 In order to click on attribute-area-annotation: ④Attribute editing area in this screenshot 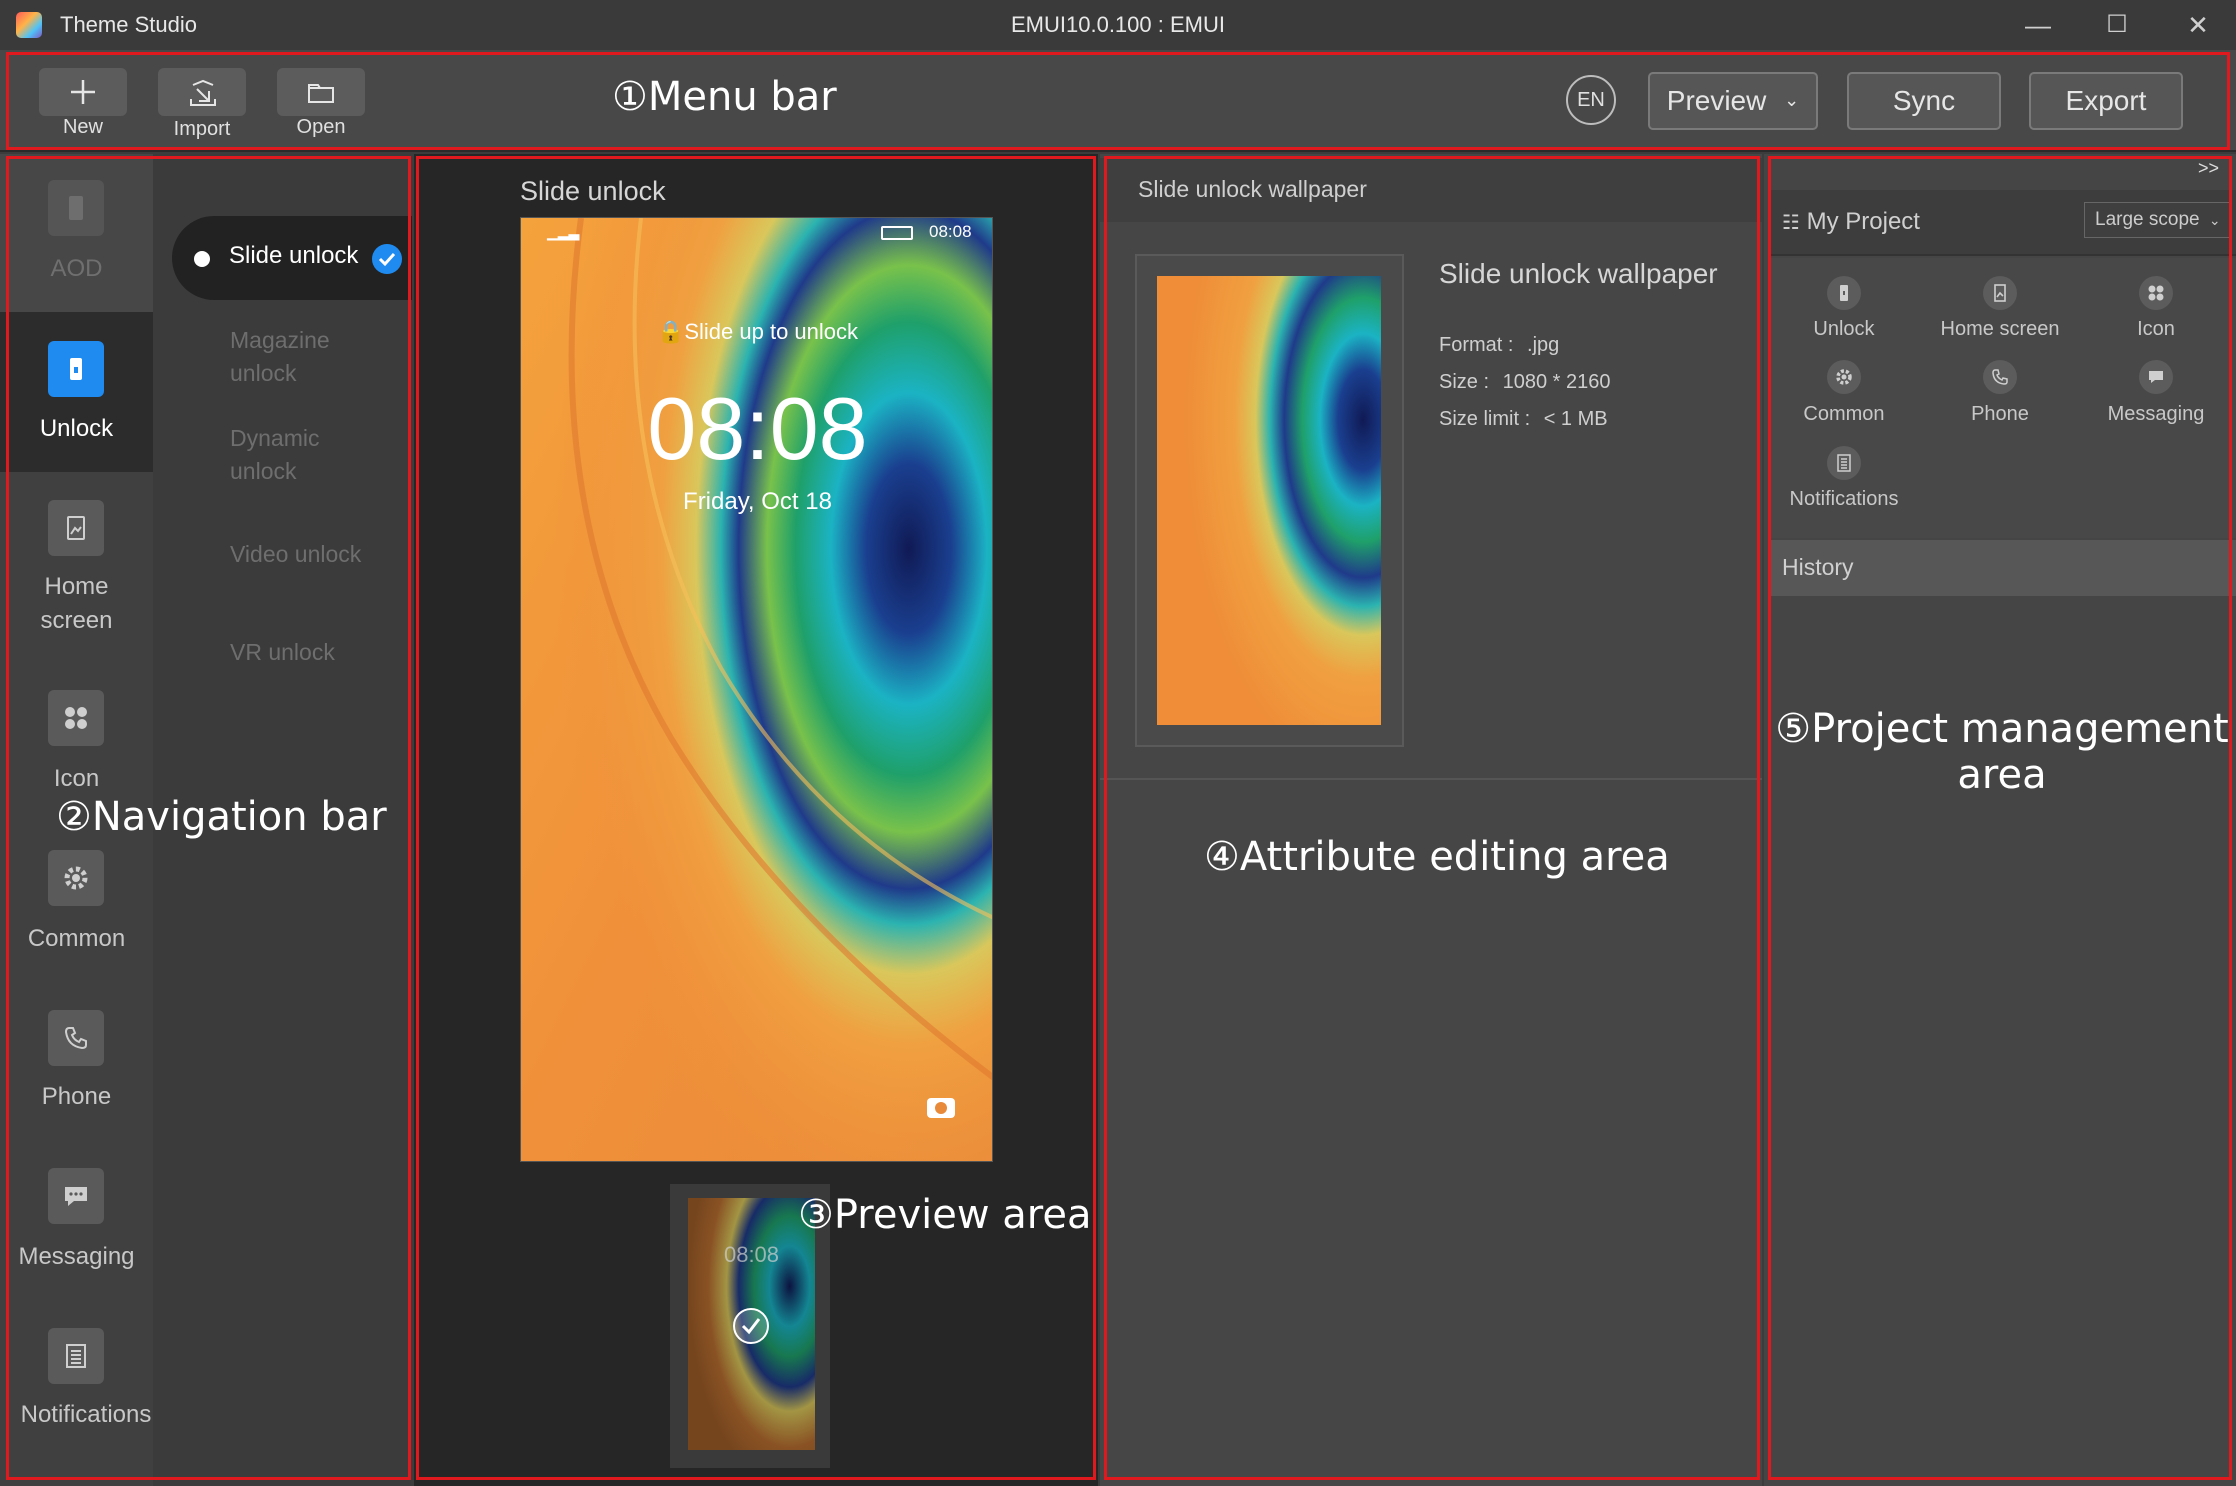, I will do `click(1437, 857)`.